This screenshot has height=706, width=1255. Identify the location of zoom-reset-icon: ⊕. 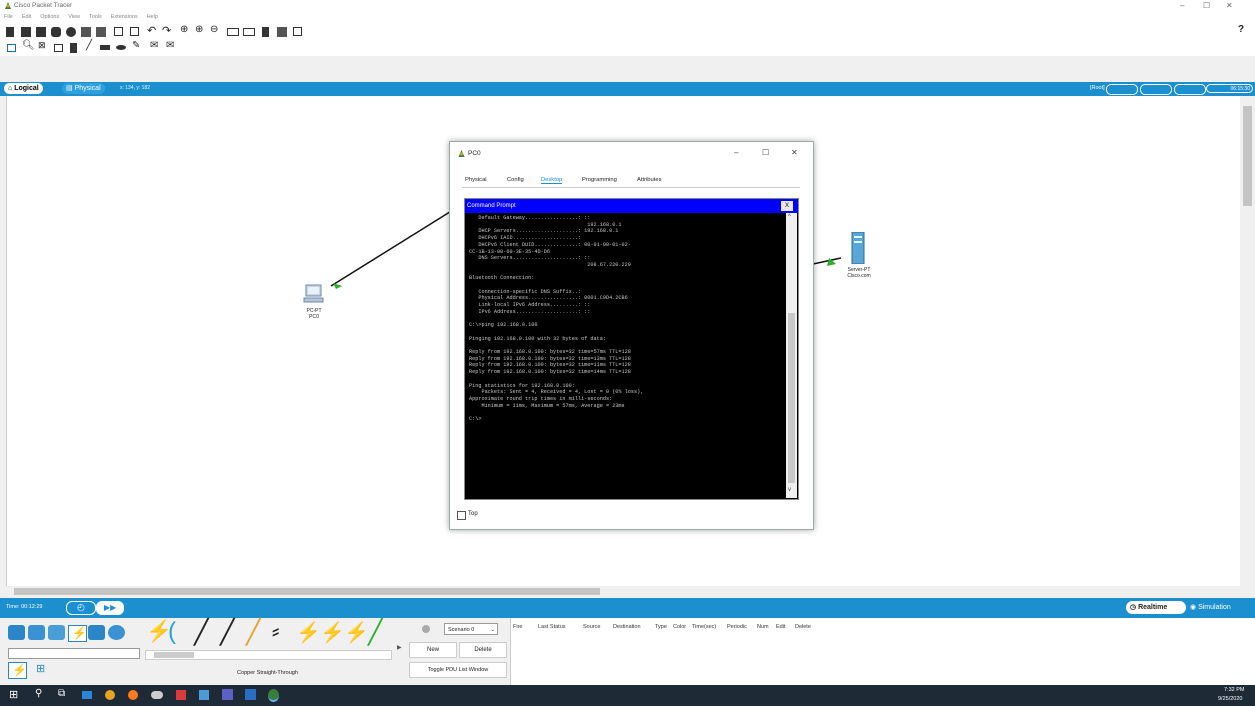
(199, 29).